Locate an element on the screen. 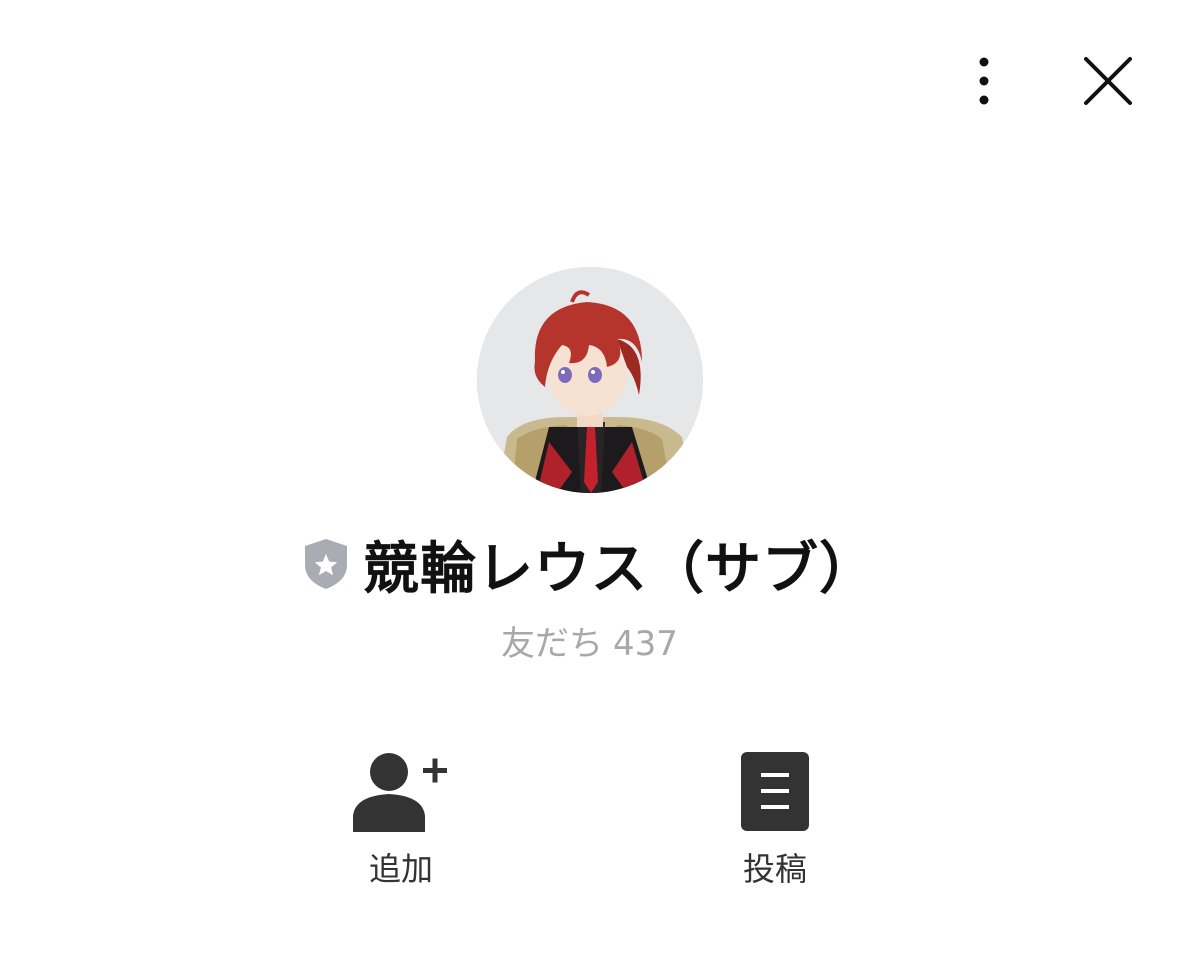 Image resolution: width=1179 pixels, height=965 pixels. add-friend-icon is located at coordinates (400, 792).